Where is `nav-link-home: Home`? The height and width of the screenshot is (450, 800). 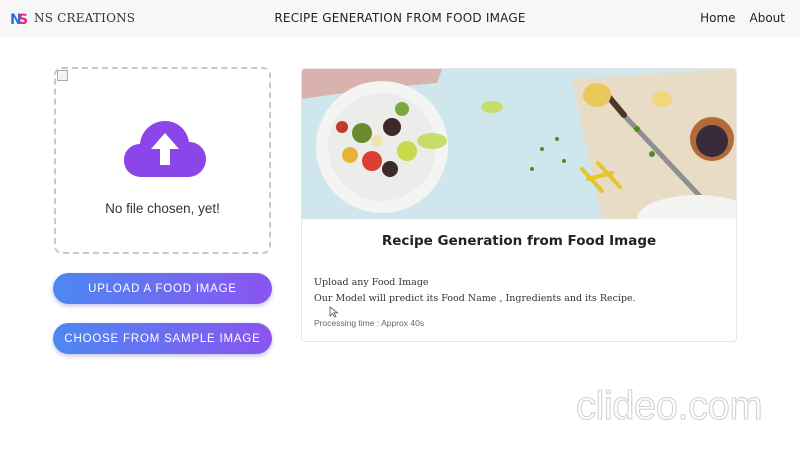 nav-link-home: Home is located at coordinates (717, 18).